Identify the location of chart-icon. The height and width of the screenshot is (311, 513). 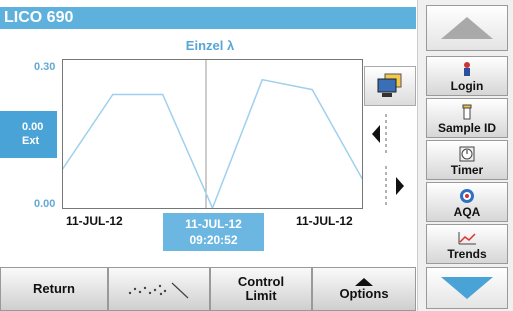
(467, 238).